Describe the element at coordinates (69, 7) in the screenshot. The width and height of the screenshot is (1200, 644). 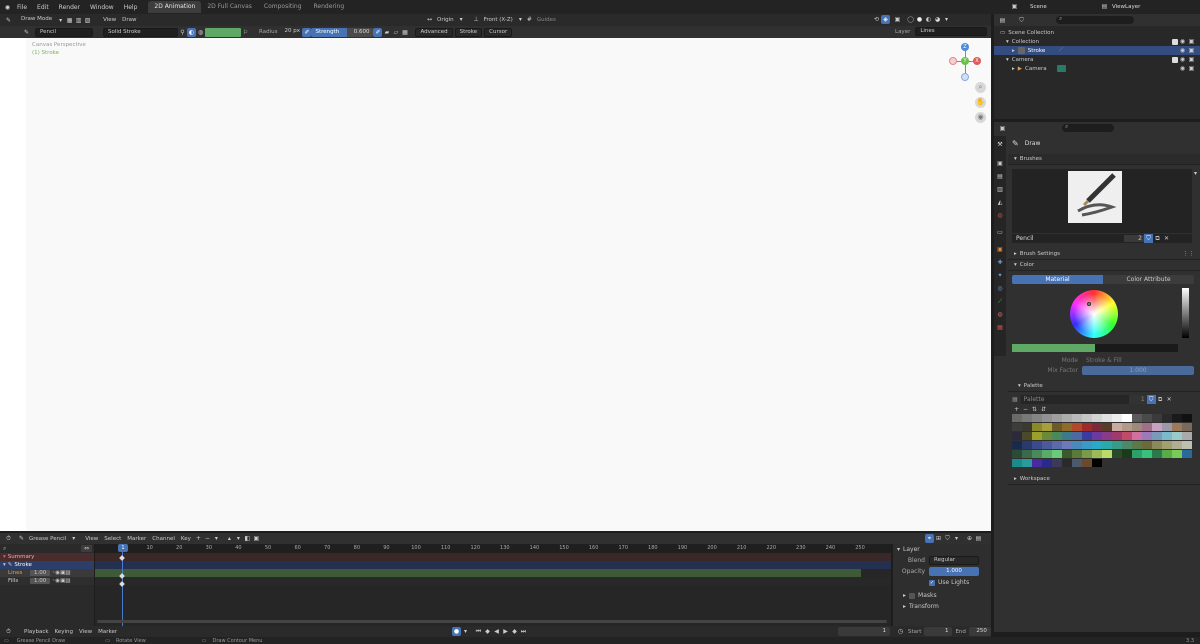
I see `menu-render: Render` at that location.